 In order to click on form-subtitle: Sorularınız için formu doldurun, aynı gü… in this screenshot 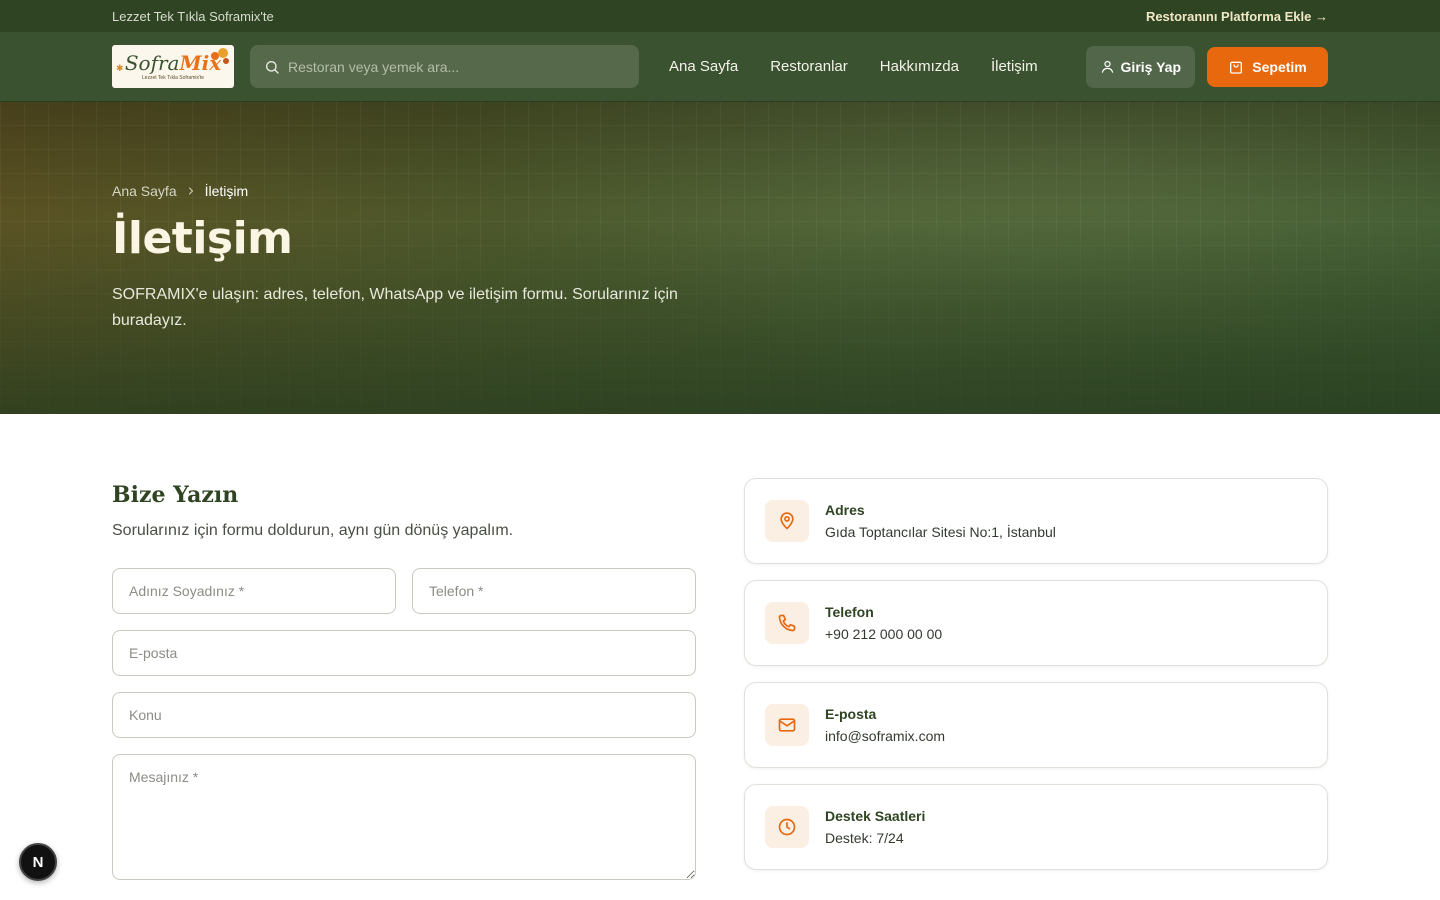, I will do `click(313, 530)`.